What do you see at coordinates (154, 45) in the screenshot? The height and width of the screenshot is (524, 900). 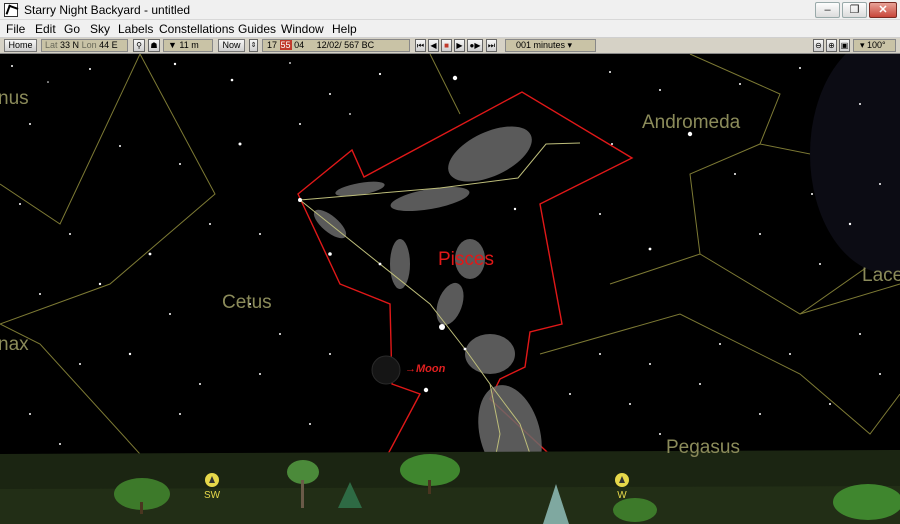 I see `observer-icon: ☗` at bounding box center [154, 45].